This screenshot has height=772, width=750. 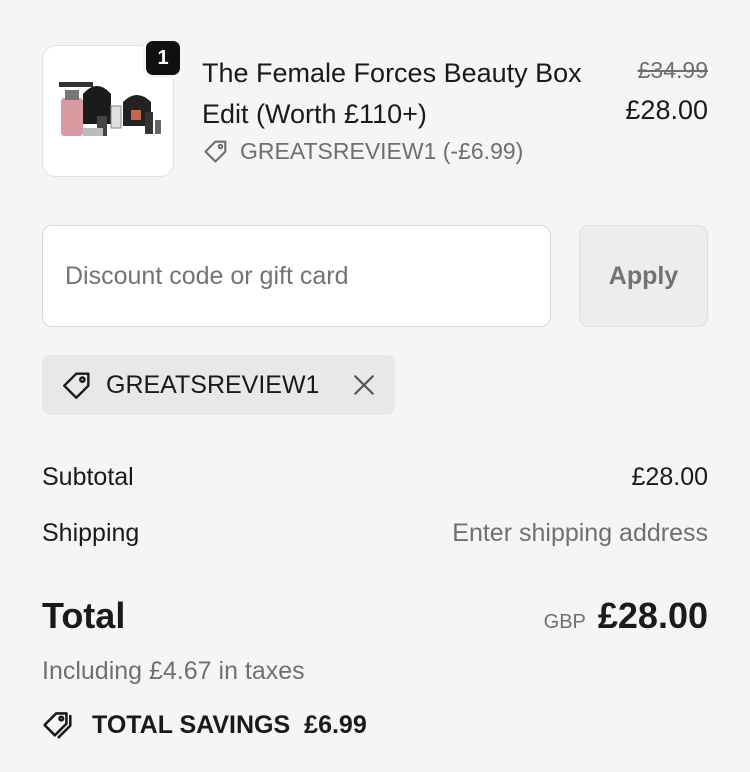 I want to click on applied-code-label: GREATSREVIEW1, so click(x=213, y=384).